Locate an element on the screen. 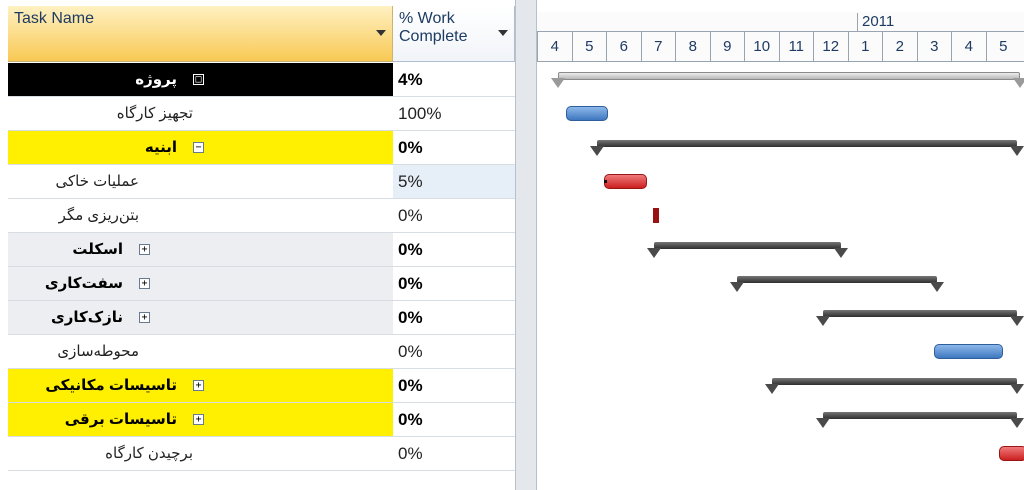 The height and width of the screenshot is (490, 1024). timescale-year: 2011 is located at coordinates (780, 22).